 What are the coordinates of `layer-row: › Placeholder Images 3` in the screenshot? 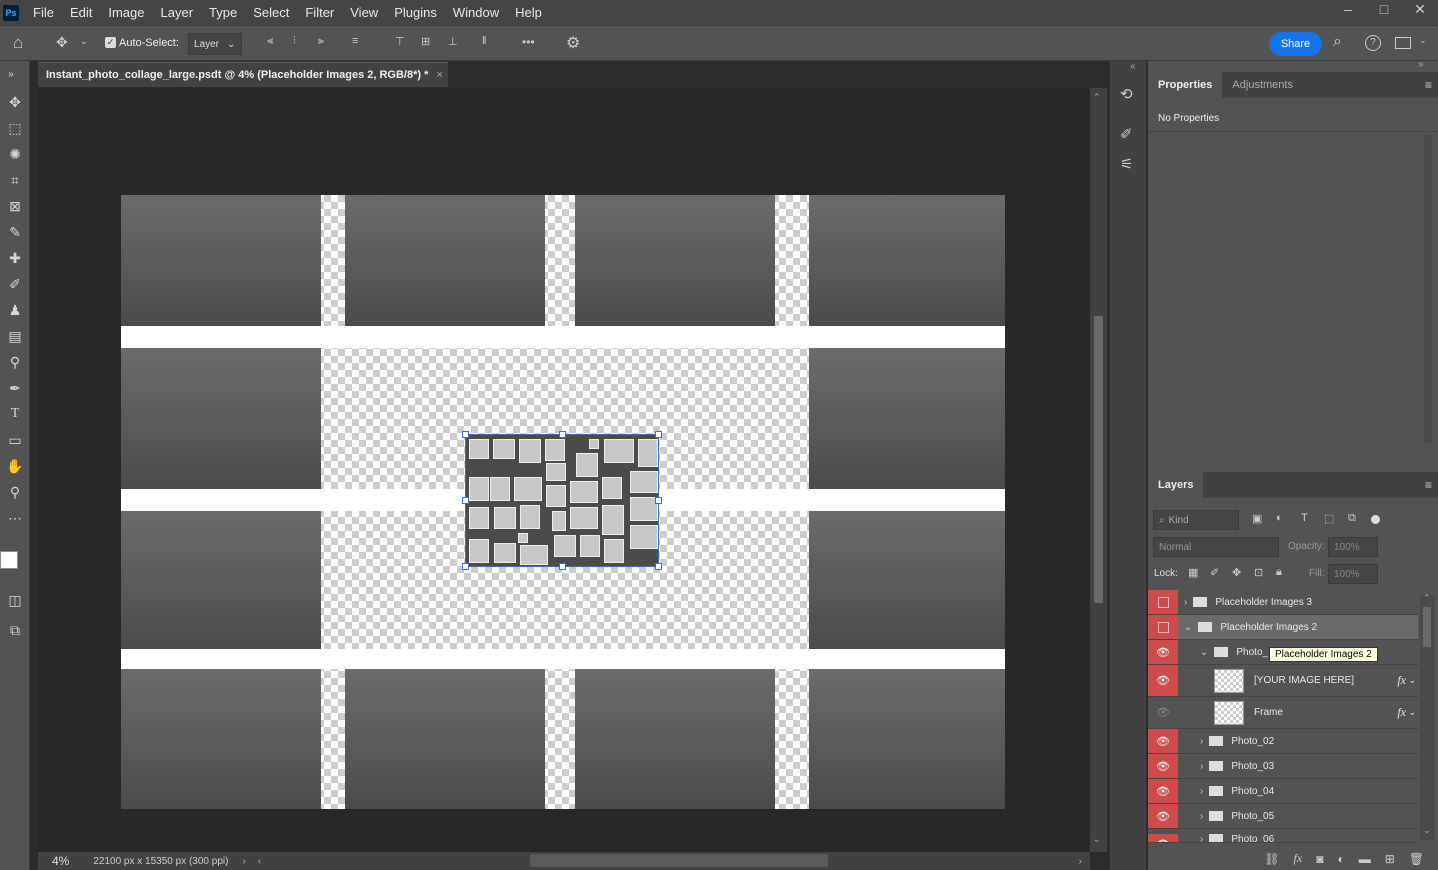 It's located at (1283, 602).